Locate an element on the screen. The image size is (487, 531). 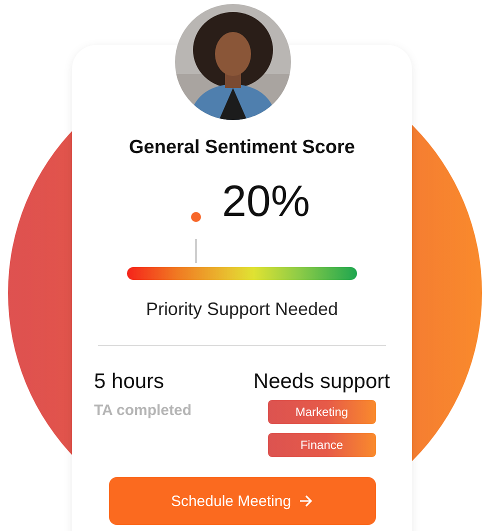
department-tag: Marketing is located at coordinates (322, 412).